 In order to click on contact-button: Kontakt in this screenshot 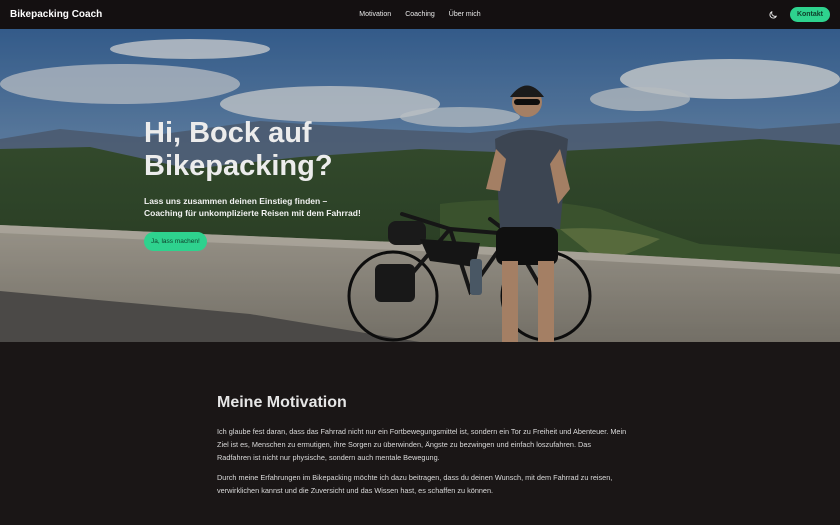, I will do `click(809, 14)`.